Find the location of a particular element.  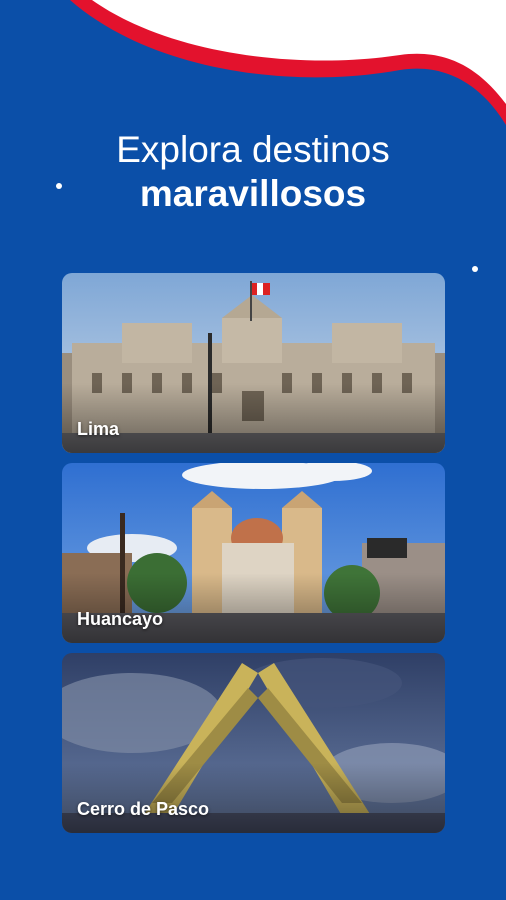

page-heading: Explora destinos maravillosos is located at coordinates (253, 172).